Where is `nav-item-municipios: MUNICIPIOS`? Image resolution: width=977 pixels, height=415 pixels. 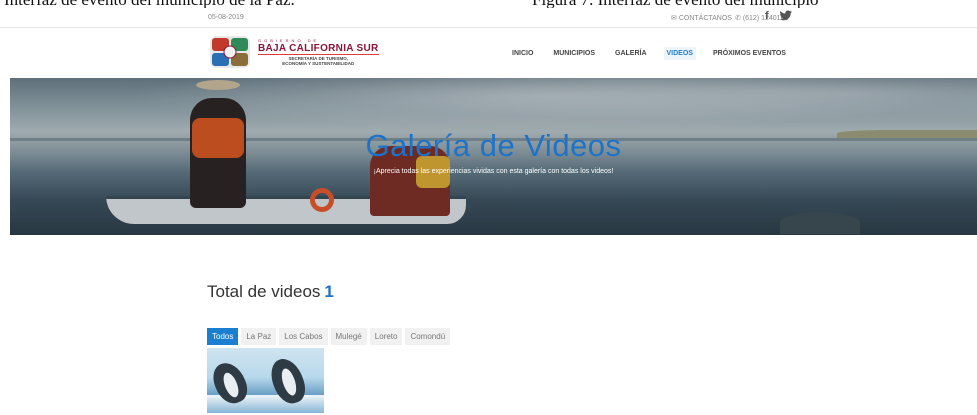 nav-item-municipios: MUNICIPIOS is located at coordinates (574, 53).